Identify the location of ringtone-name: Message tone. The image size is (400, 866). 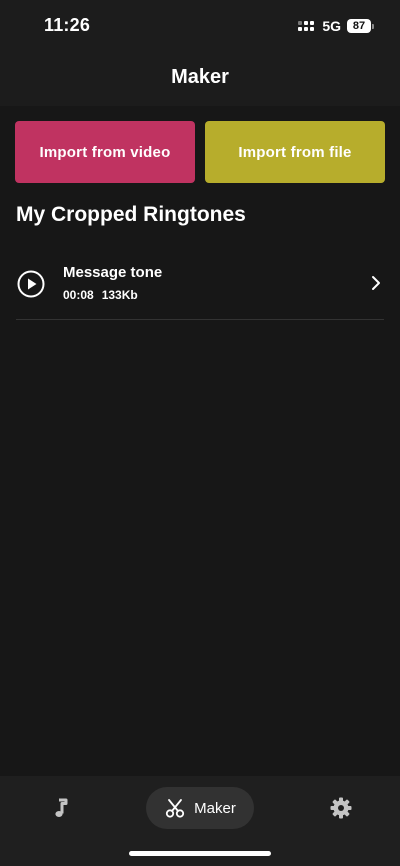
(113, 272).